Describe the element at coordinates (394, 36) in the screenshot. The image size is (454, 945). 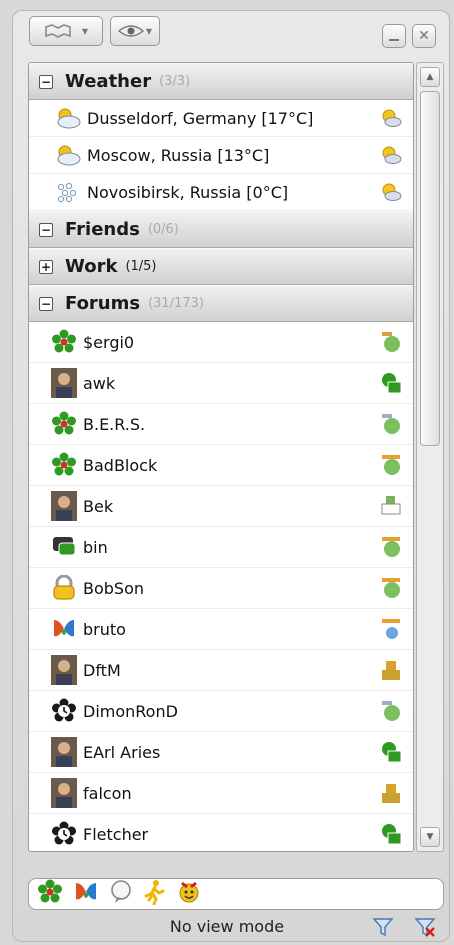
I see `minimize-button` at that location.